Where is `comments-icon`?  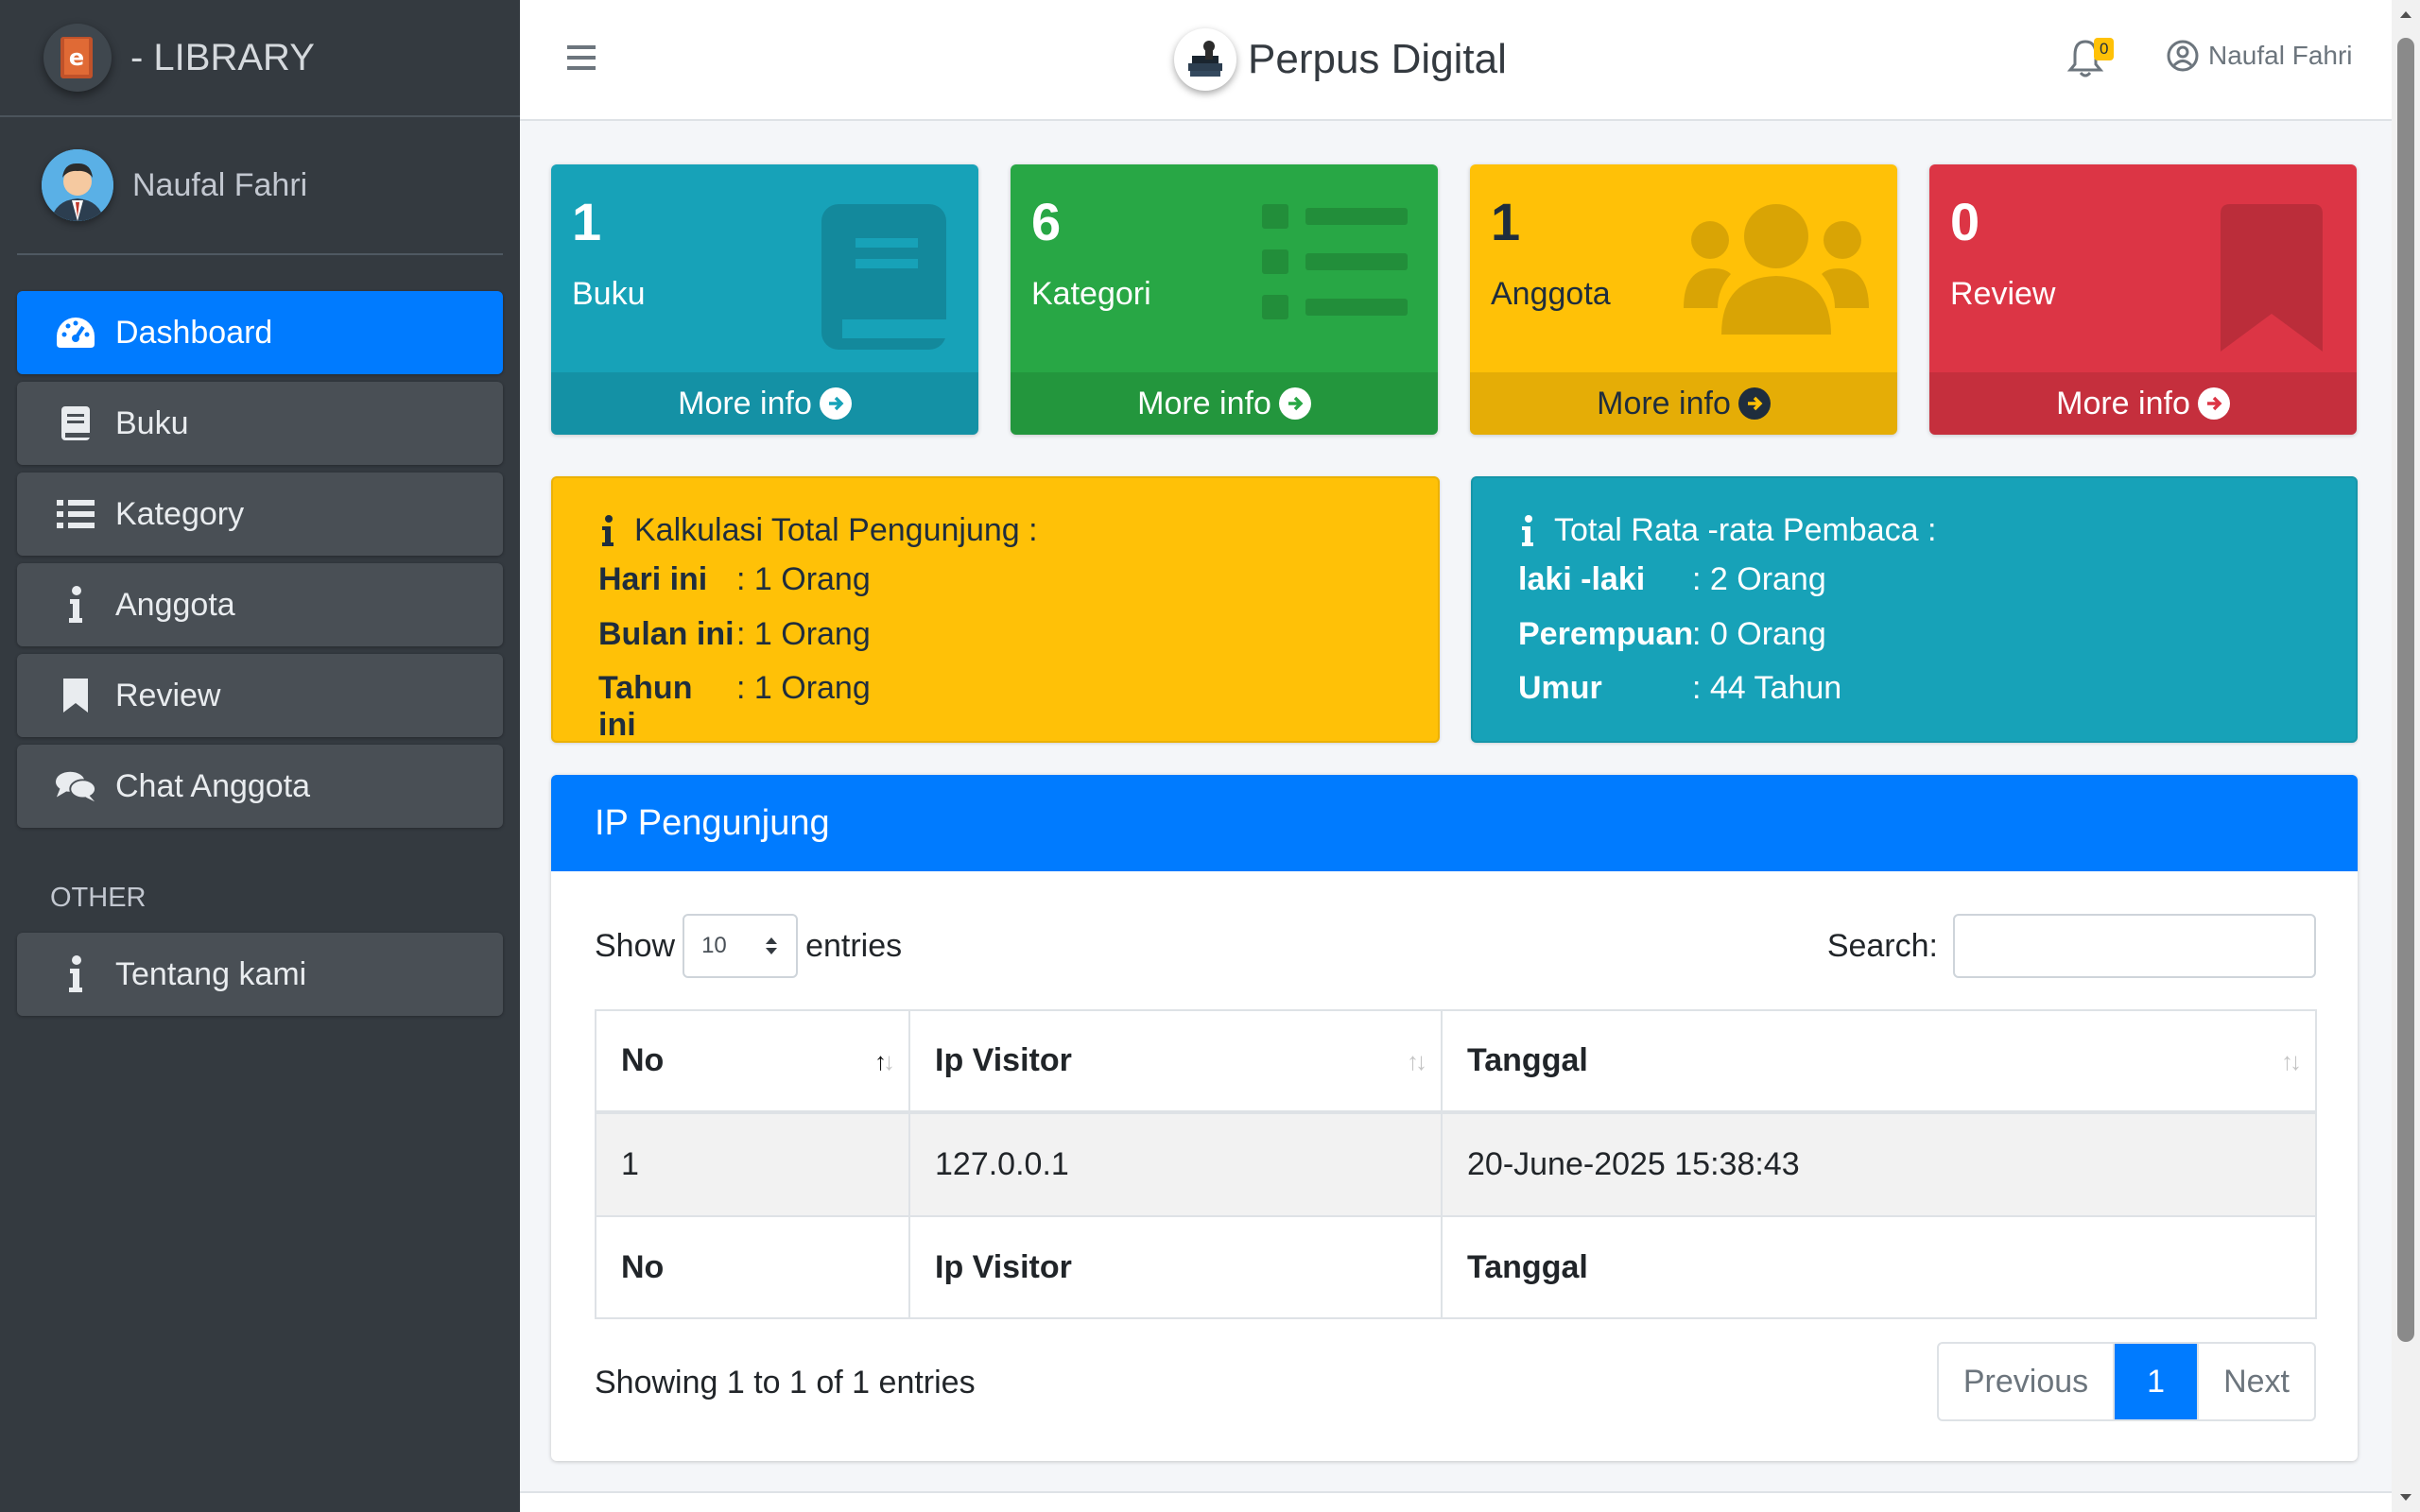
comments-icon is located at coordinates (75, 786).